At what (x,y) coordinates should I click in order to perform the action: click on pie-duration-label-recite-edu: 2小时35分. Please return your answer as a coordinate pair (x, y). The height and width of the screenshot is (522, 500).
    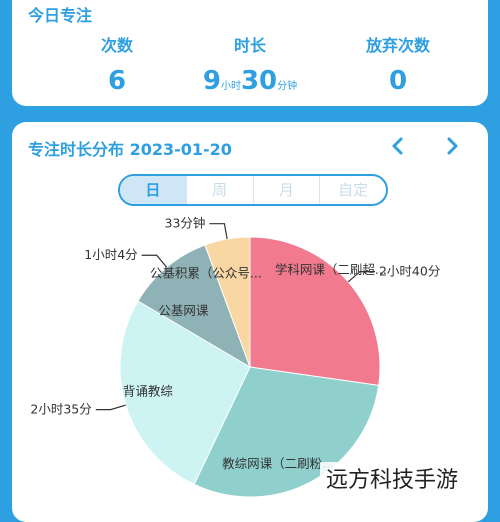
    Looking at the image, I should click on (60, 409).